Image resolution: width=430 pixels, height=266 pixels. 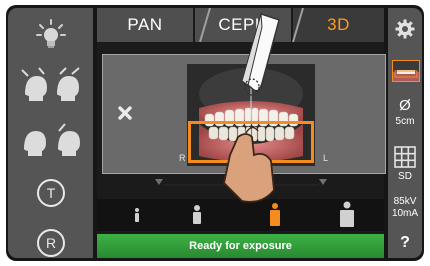 I want to click on grid-icon, so click(x=405, y=157).